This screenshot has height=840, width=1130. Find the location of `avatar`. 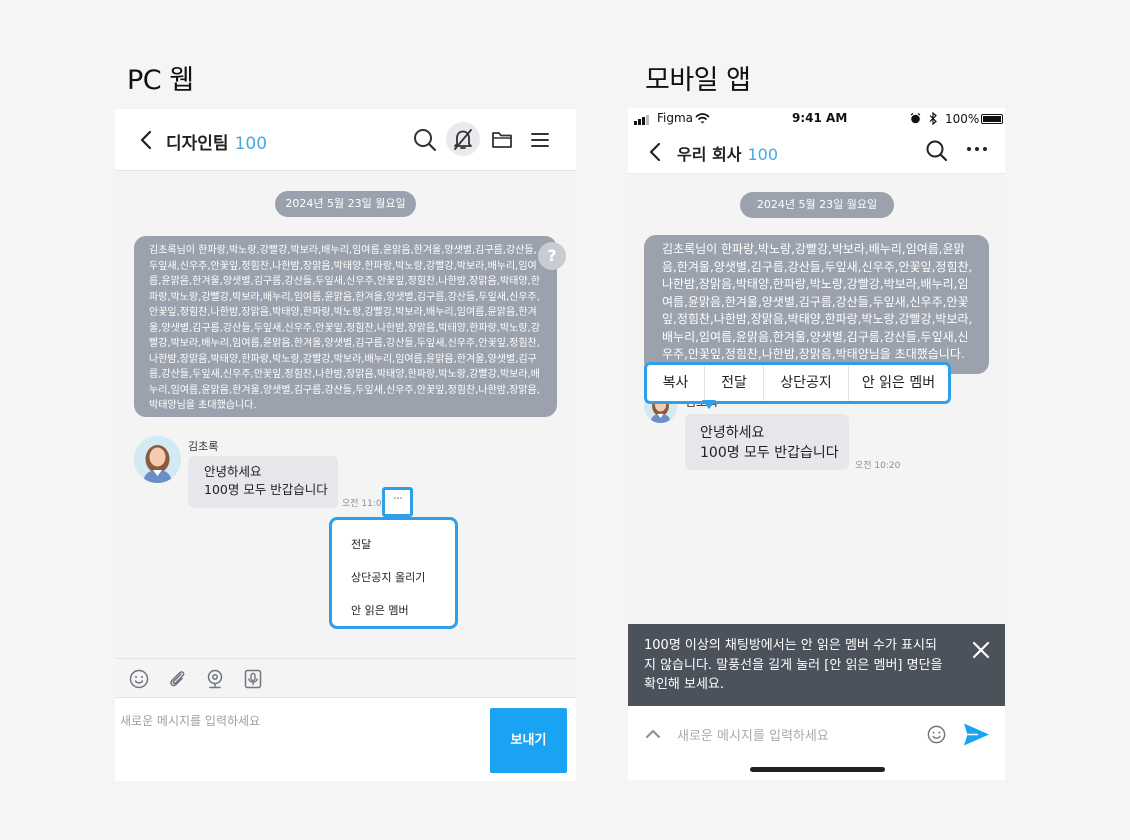

avatar is located at coordinates (157, 459).